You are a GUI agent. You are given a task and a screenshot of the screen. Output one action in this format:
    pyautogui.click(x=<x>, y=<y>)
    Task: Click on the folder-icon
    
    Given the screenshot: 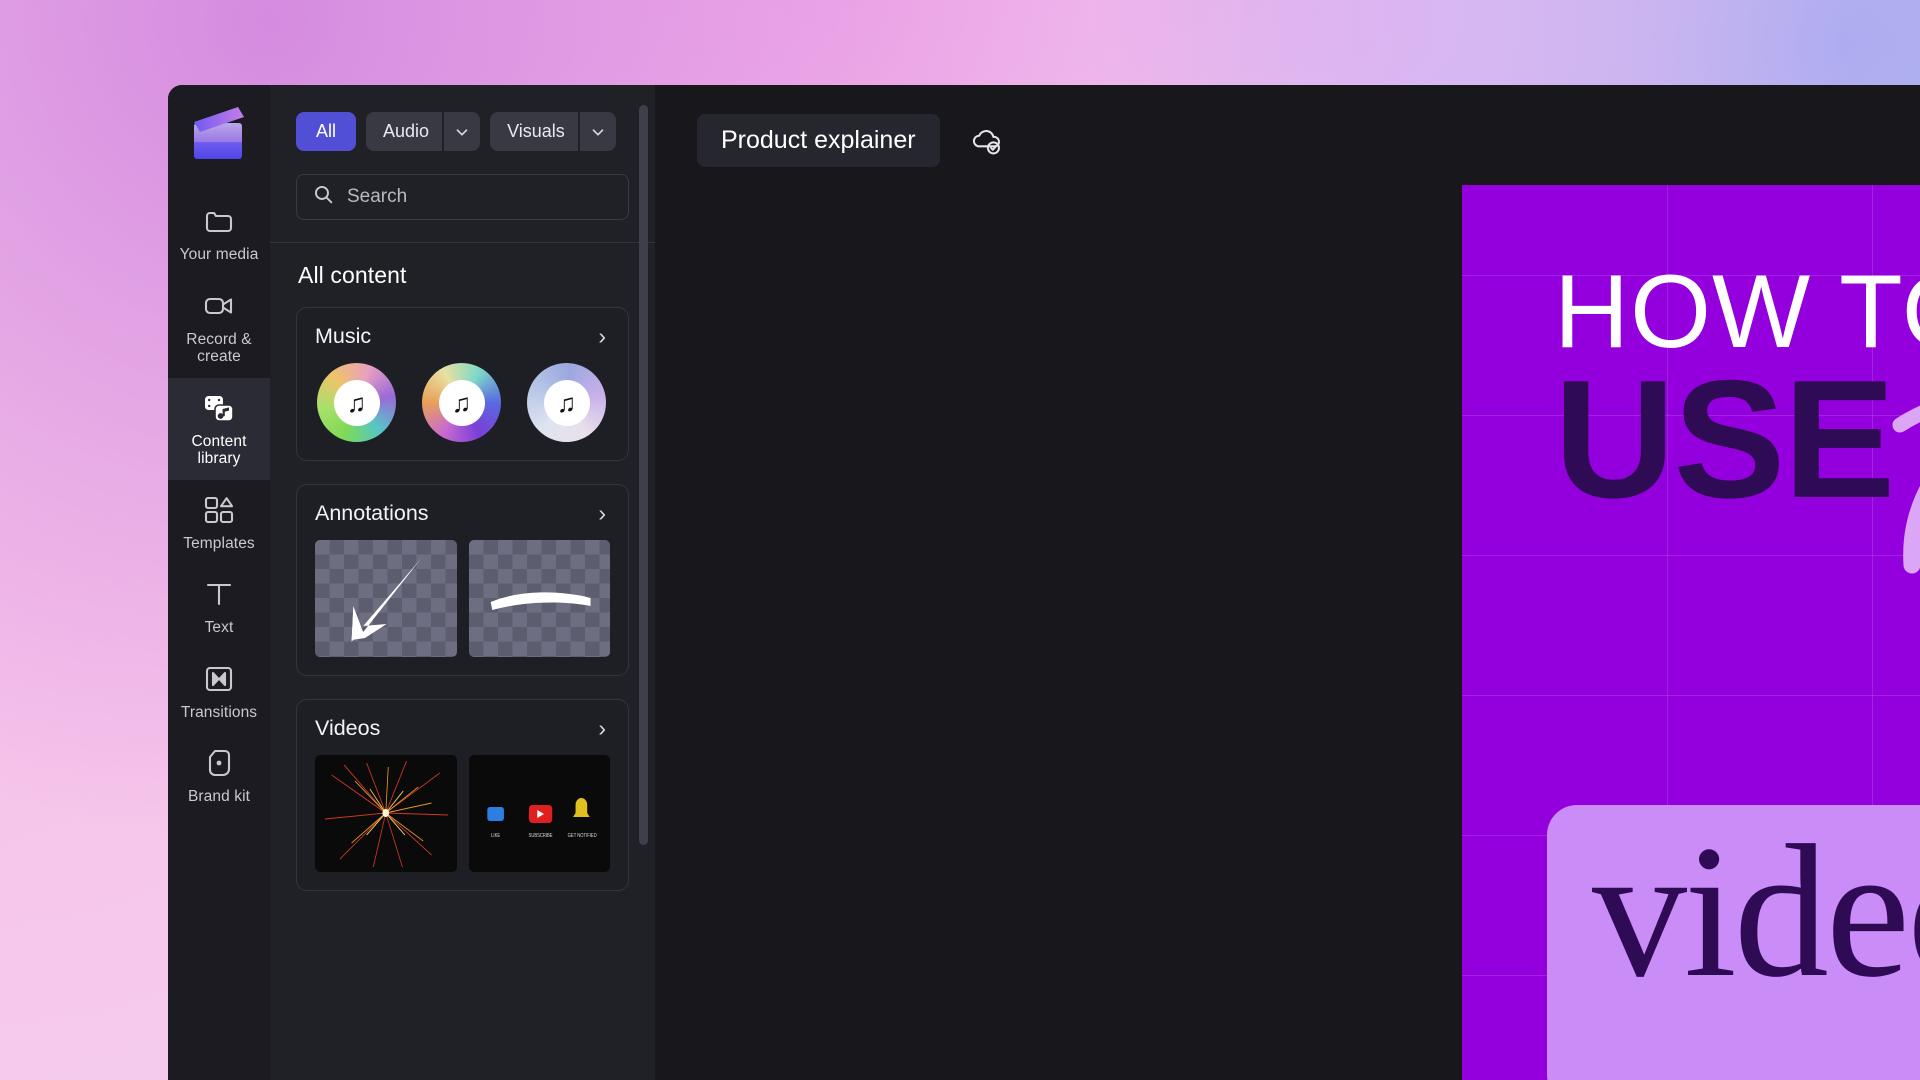 What is the action you would take?
    pyautogui.click(x=219, y=221)
    